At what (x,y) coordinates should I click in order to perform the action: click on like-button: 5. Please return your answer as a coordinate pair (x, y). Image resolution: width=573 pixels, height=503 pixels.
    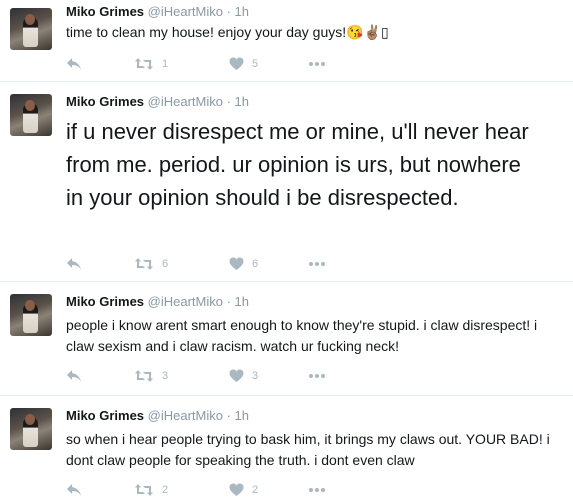
    Looking at the image, I should click on (243, 64).